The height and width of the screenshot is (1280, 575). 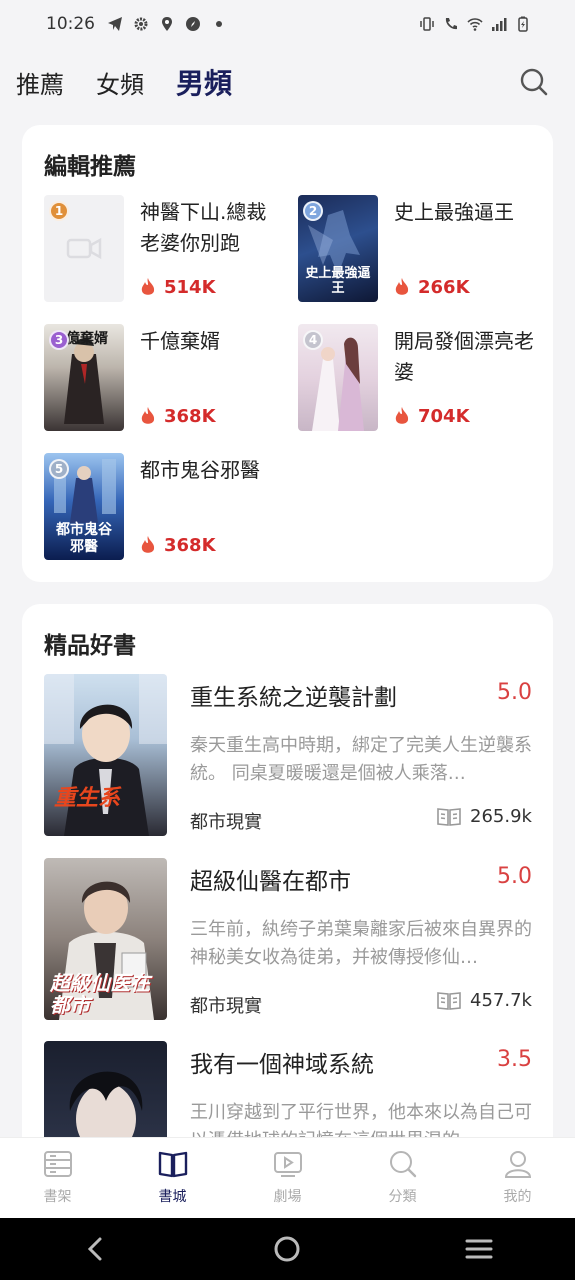 I want to click on recommend-item: 都市鬼谷邪醫 5 都市鬼谷邪醫 368K, so click(x=164, y=507).